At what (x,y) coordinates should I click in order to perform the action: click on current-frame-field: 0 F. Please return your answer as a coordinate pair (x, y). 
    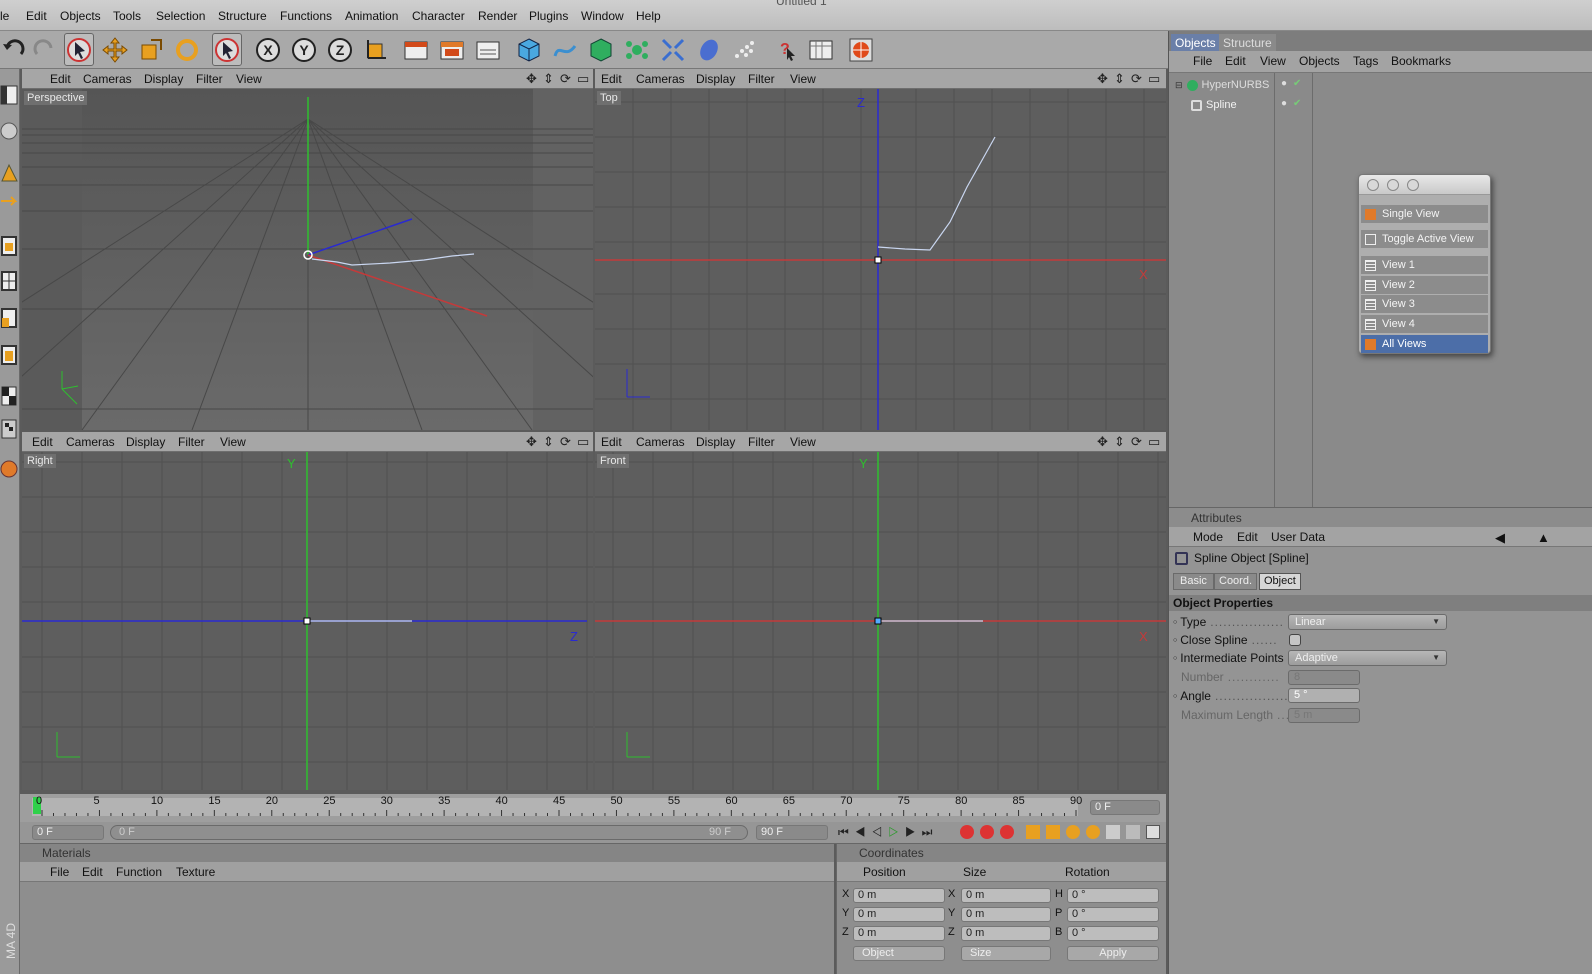
    Looking at the image, I should click on (1125, 807).